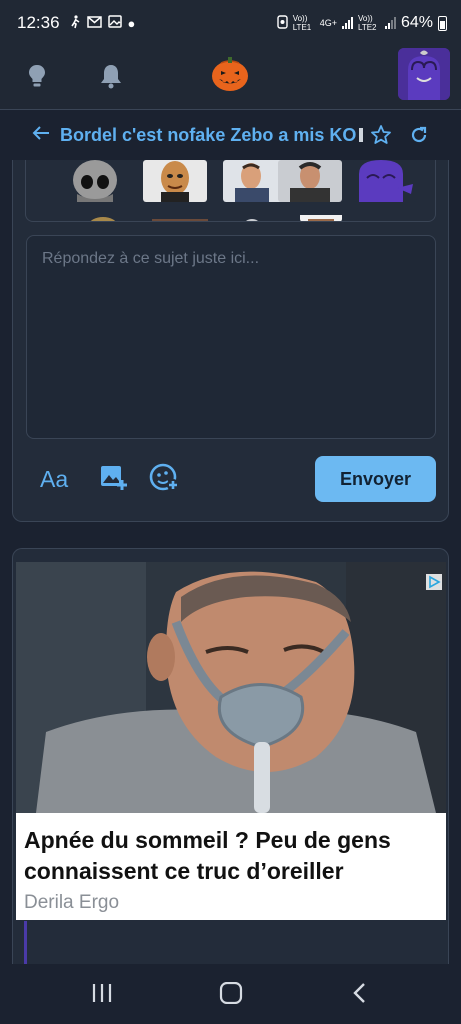 This screenshot has height=1024, width=461. I want to click on pumpkin-logo, so click(230, 74).